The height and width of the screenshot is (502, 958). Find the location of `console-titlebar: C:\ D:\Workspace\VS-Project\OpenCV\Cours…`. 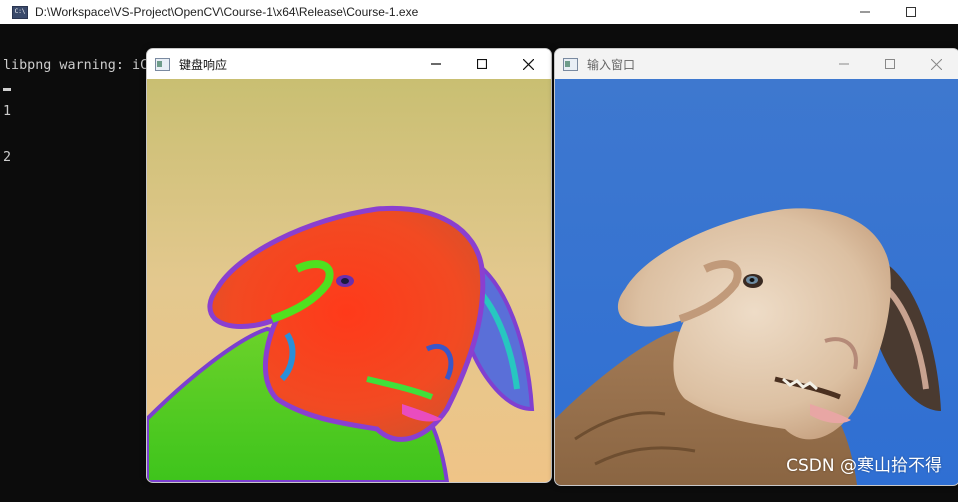

console-titlebar: C:\ D:\Workspace\VS-Project\OpenCV\Cours… is located at coordinates (479, 12).